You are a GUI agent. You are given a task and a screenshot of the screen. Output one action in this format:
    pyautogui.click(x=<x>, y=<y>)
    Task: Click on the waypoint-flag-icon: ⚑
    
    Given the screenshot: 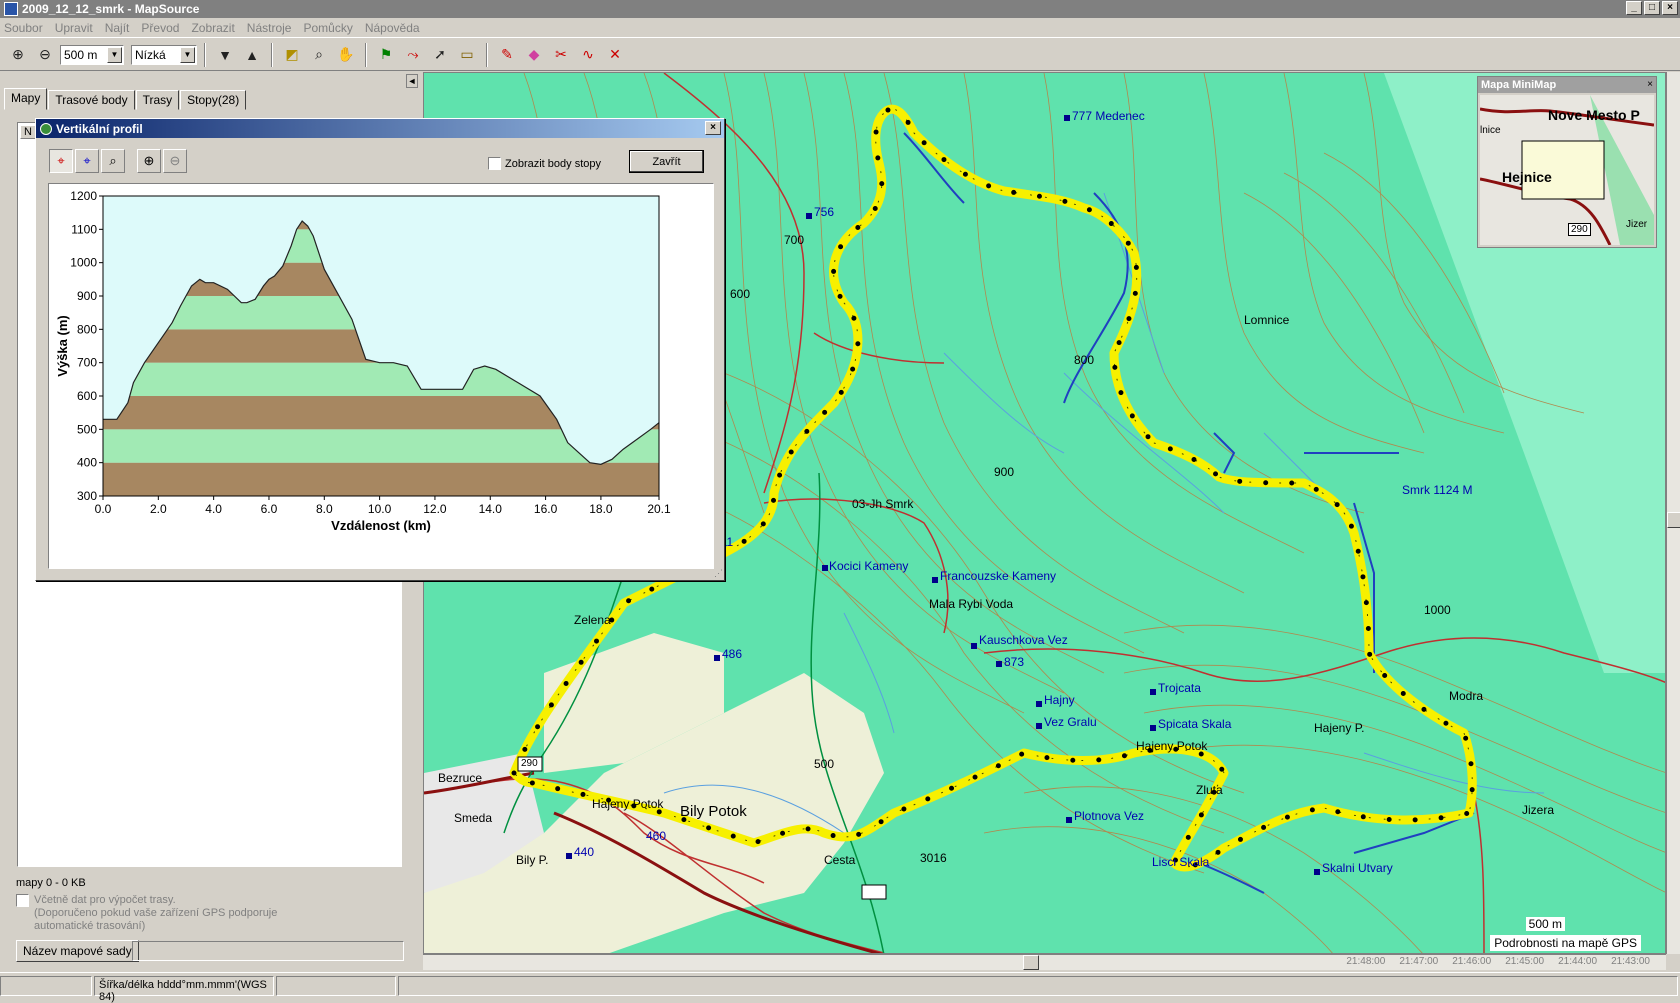 What is the action you would take?
    pyautogui.click(x=386, y=55)
    